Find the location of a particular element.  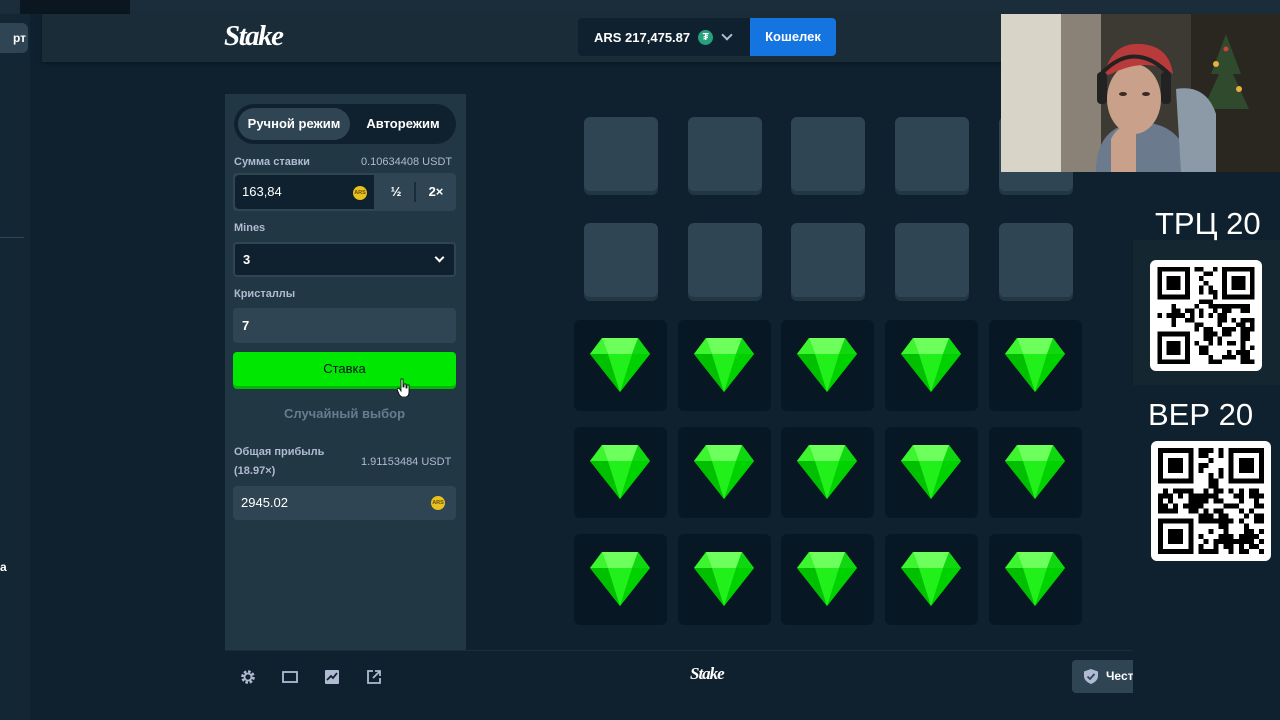

left-sidebar is located at coordinates (21, 367).